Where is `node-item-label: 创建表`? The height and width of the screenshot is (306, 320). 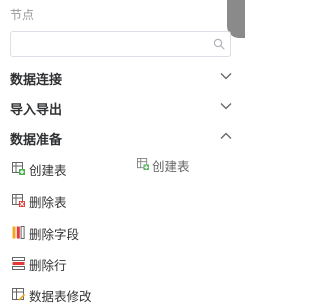 node-item-label: 创建表 is located at coordinates (48, 170).